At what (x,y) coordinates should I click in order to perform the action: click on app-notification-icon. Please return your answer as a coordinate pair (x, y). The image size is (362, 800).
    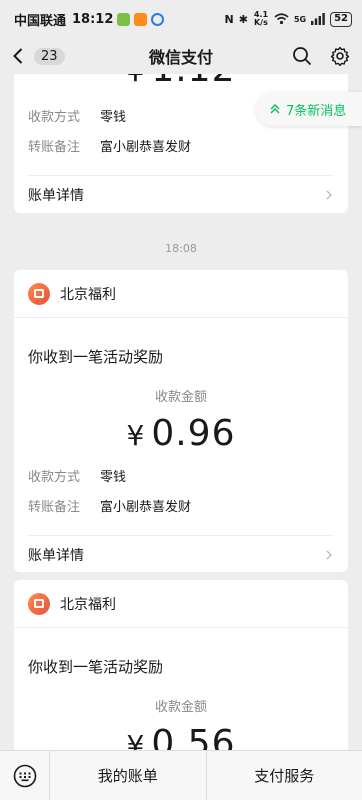
    Looking at the image, I should click on (124, 19).